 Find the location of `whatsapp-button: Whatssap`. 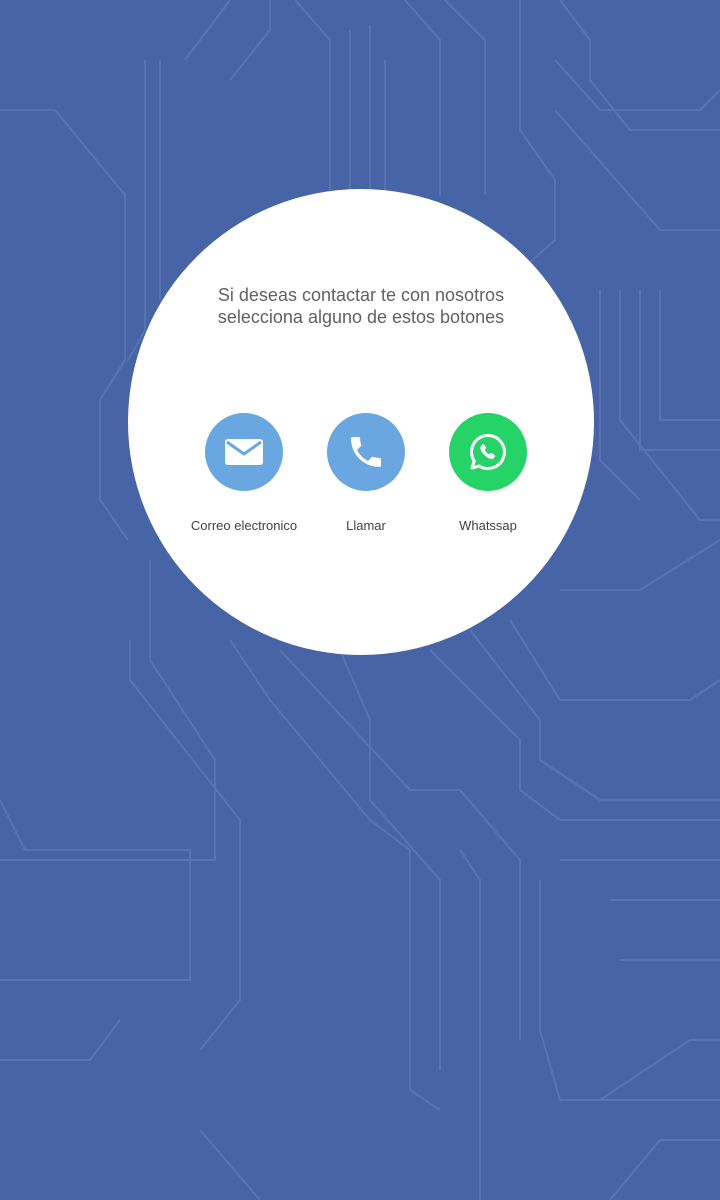

whatsapp-button: Whatssap is located at coordinates (488, 478).